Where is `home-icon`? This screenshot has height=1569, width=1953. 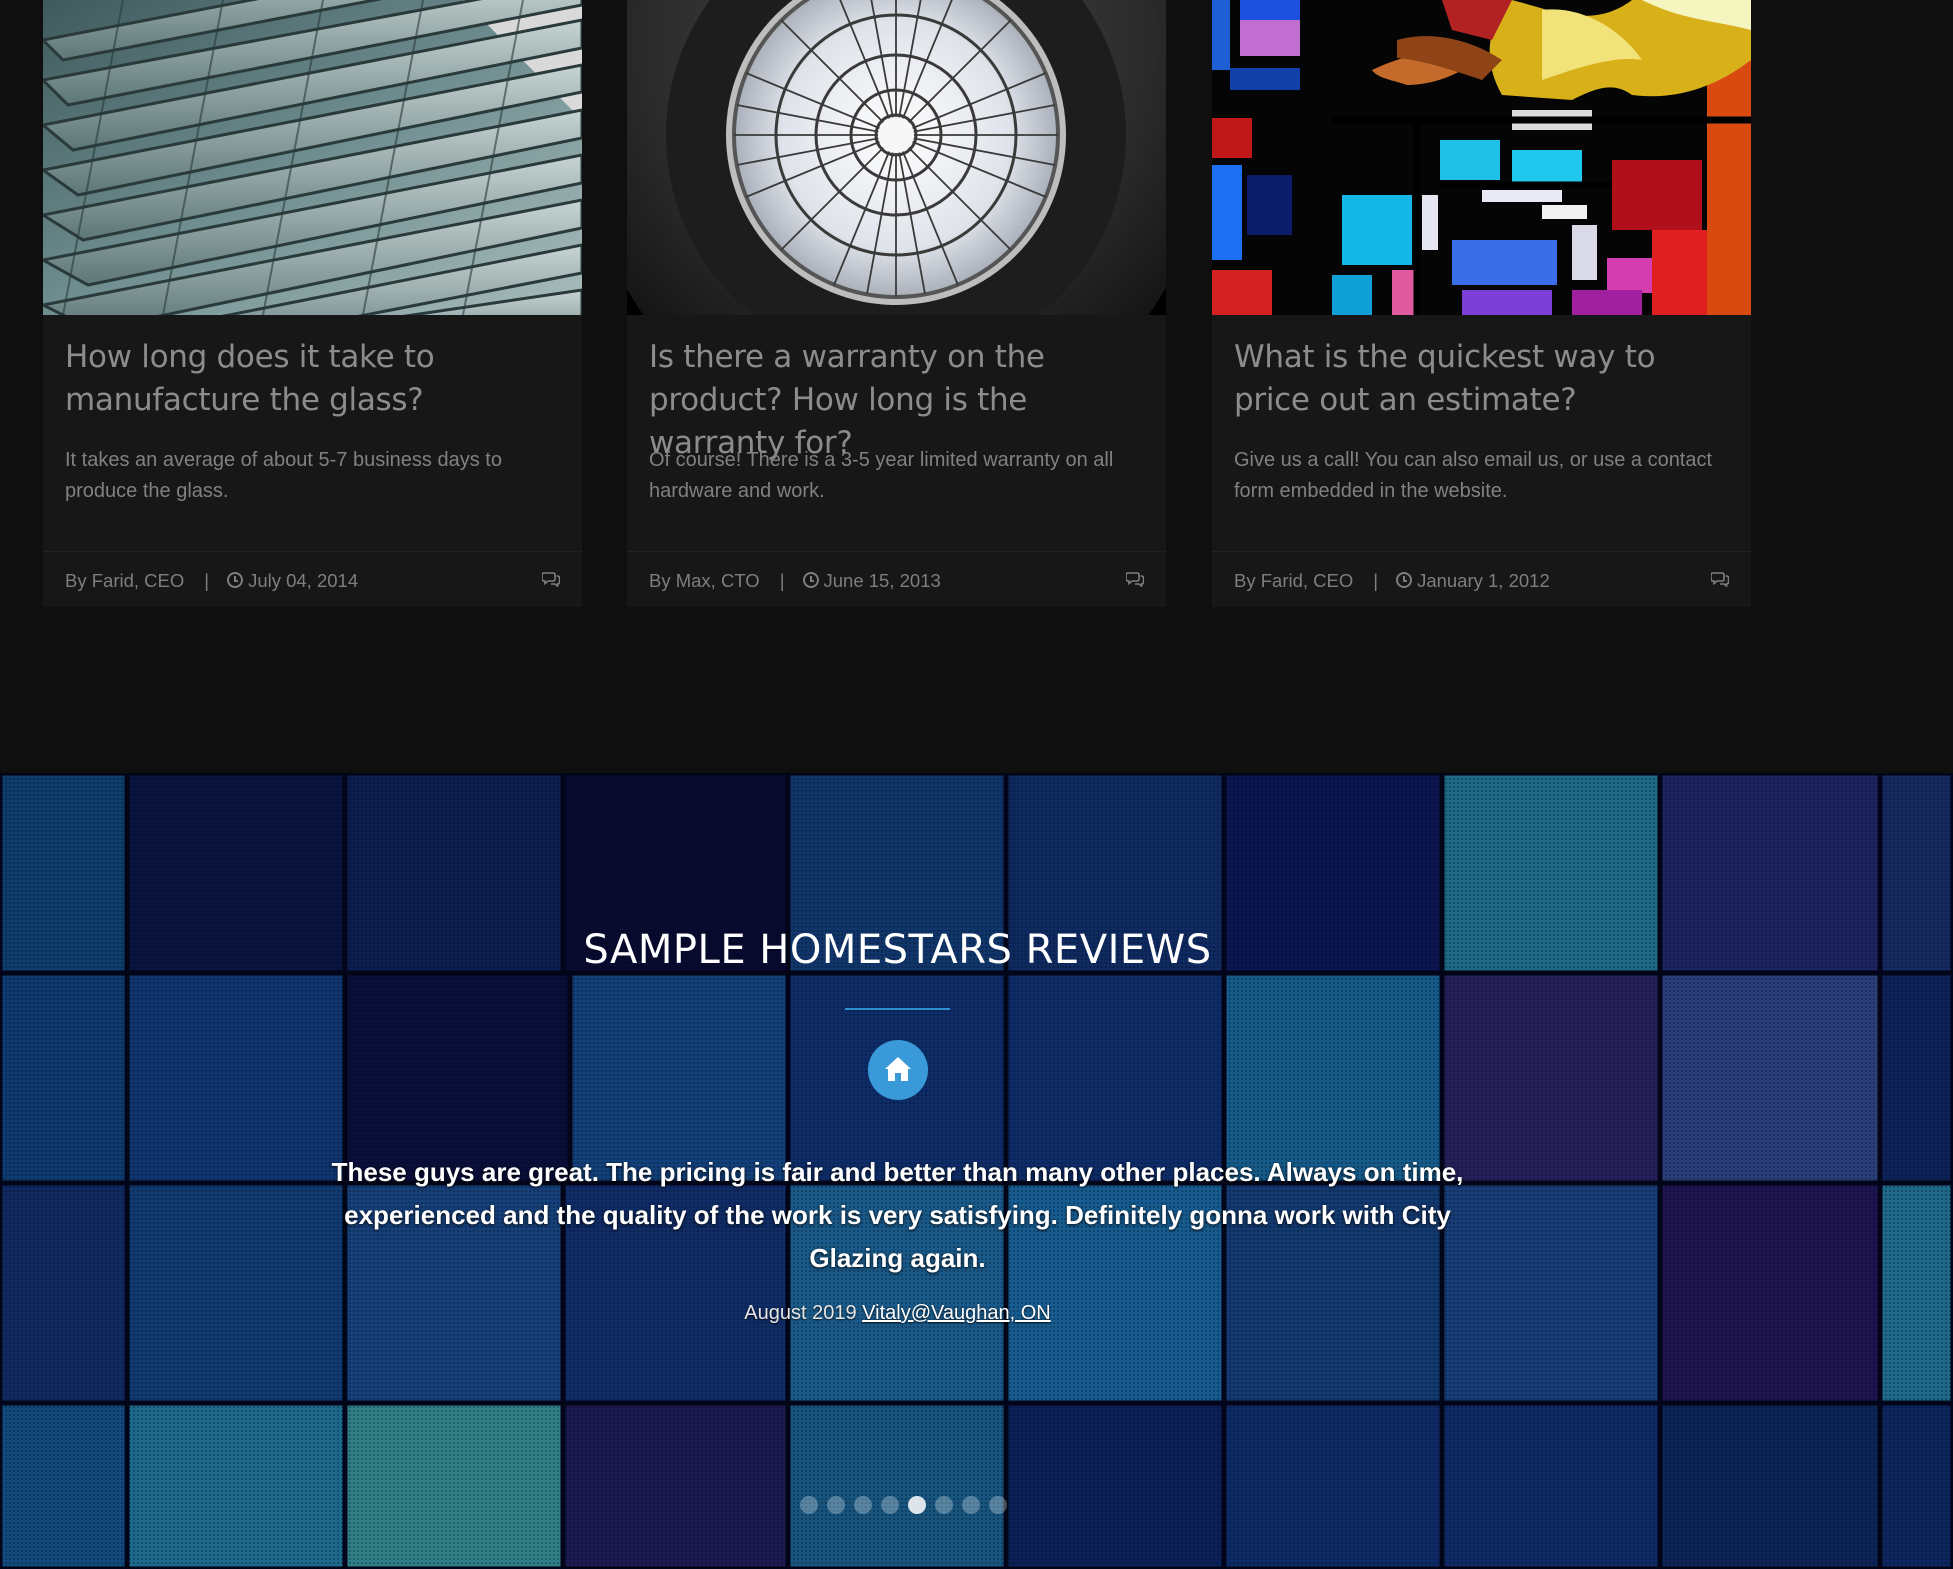
home-icon is located at coordinates (898, 1069).